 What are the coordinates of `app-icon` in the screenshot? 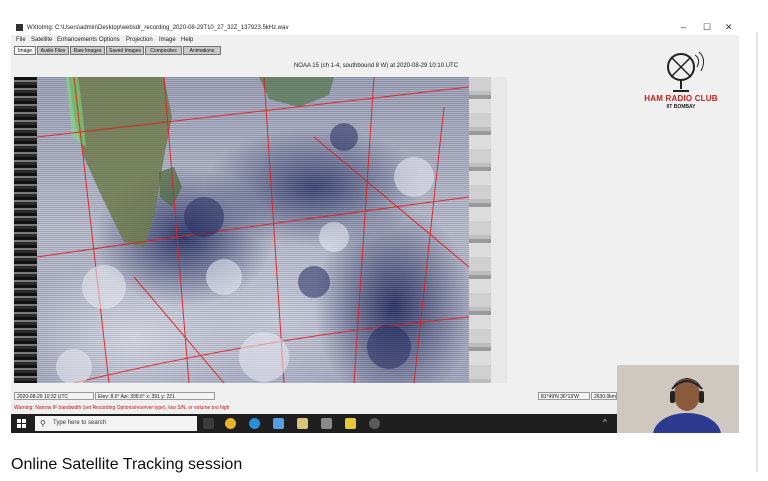 It's located at (19, 27).